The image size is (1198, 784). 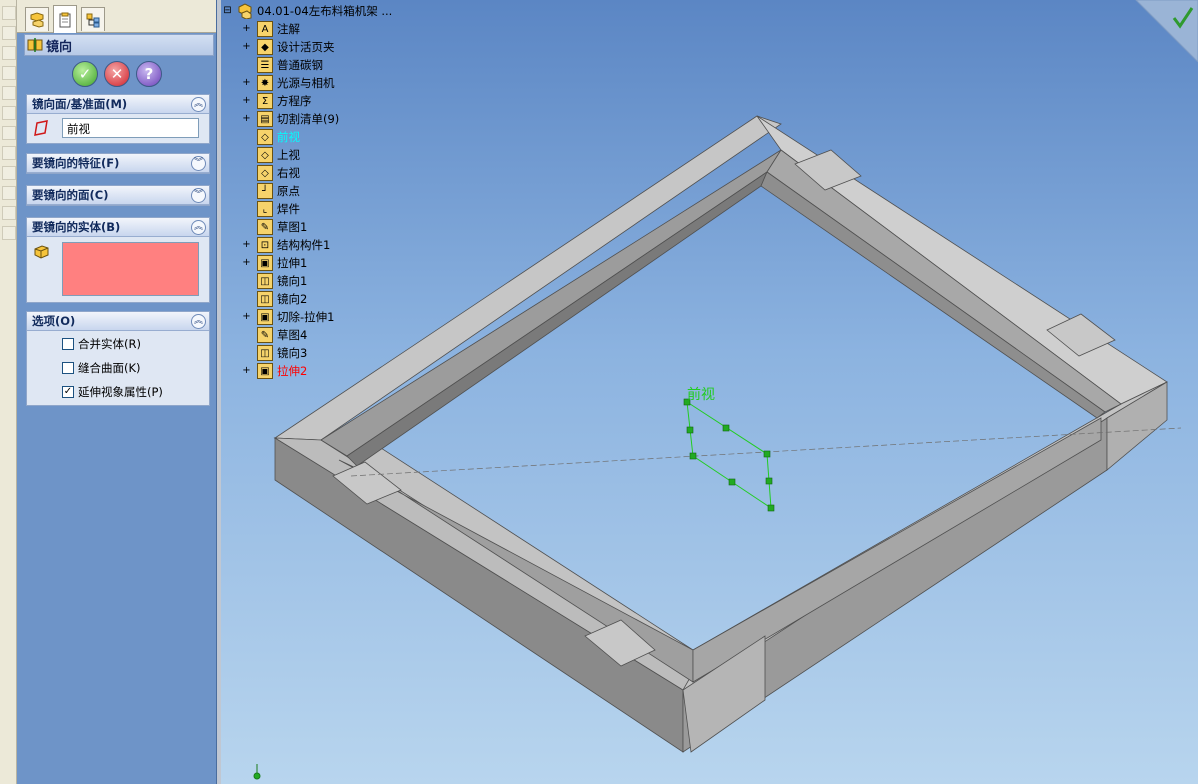 What do you see at coordinates (265, 371) in the screenshot?
I see `tree-item: + ▣ 拉伸2` at bounding box center [265, 371].